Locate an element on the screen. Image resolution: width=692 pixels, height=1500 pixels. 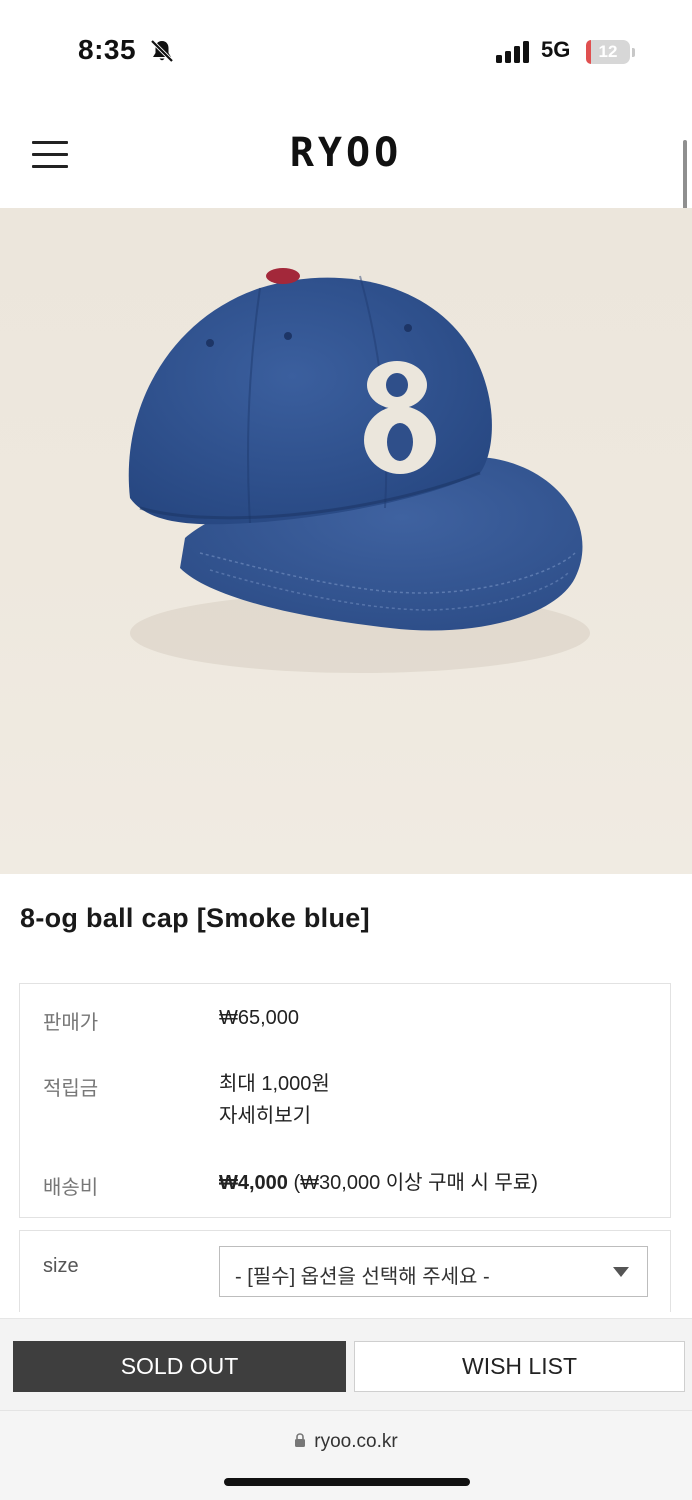
points-value-block: 최대 1,000원 자세히보기 is located at coordinates (274, 1100).